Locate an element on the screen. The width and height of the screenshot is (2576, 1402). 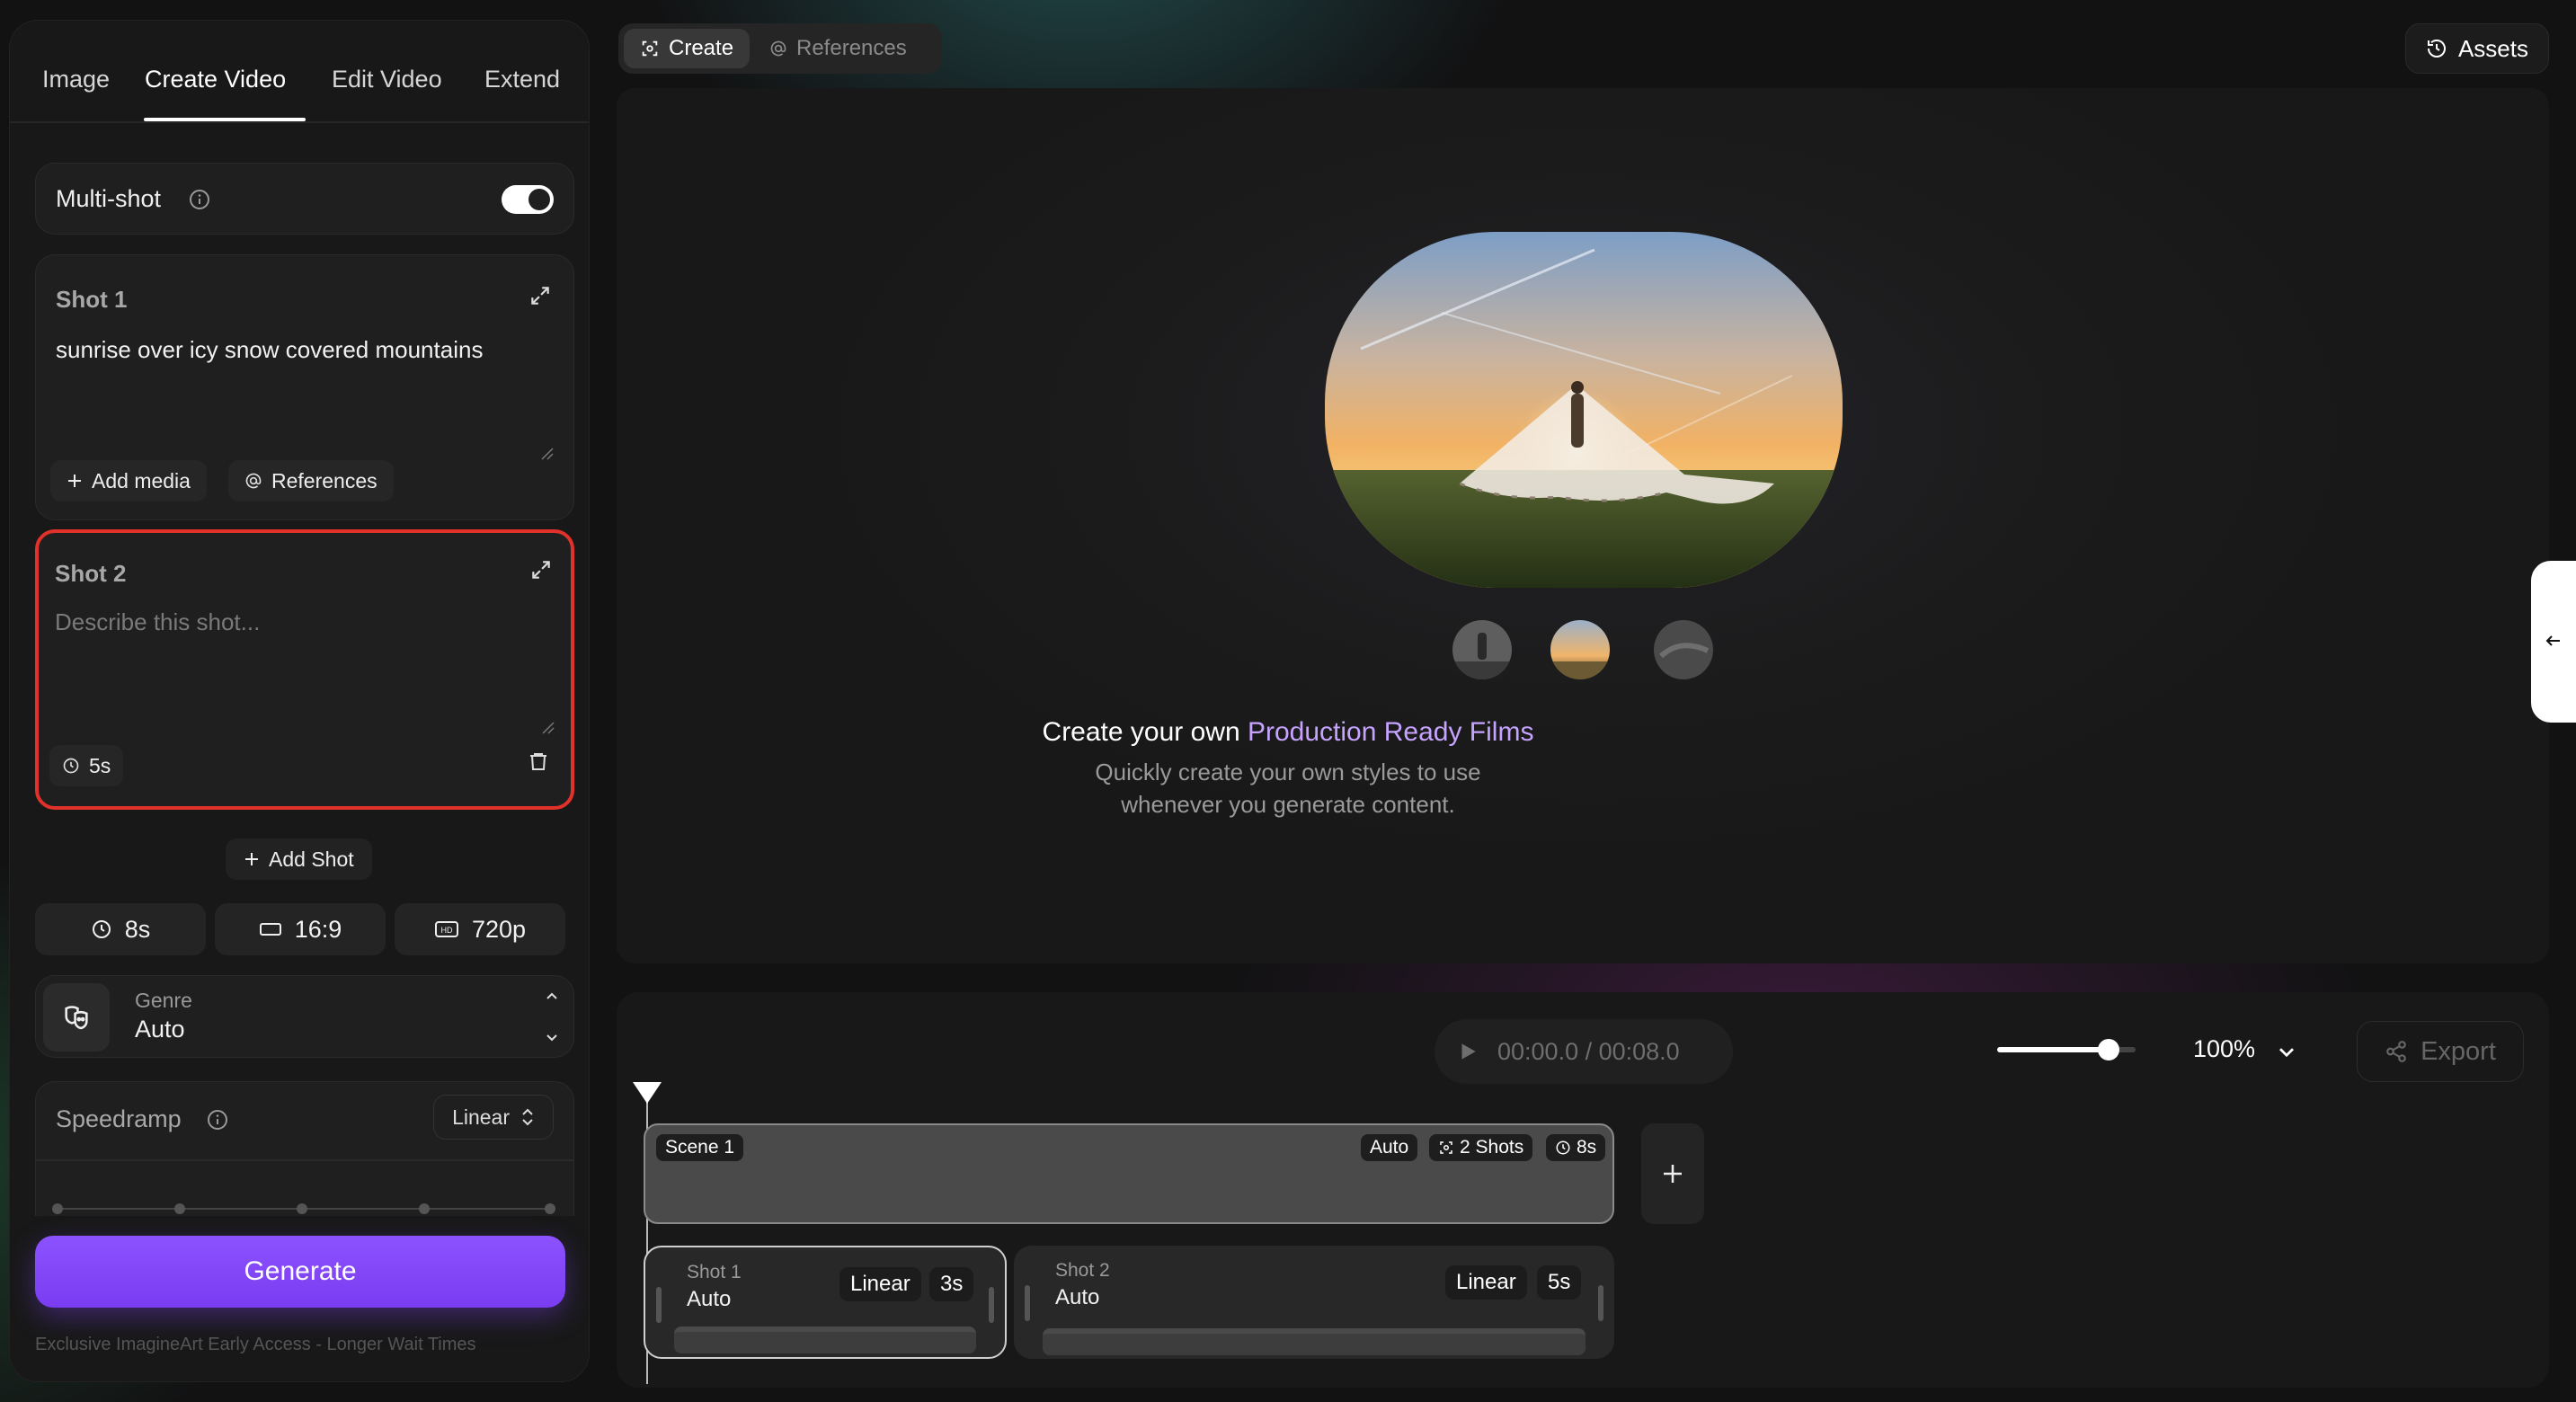
clip-track-bar is located at coordinates (1314, 1341).